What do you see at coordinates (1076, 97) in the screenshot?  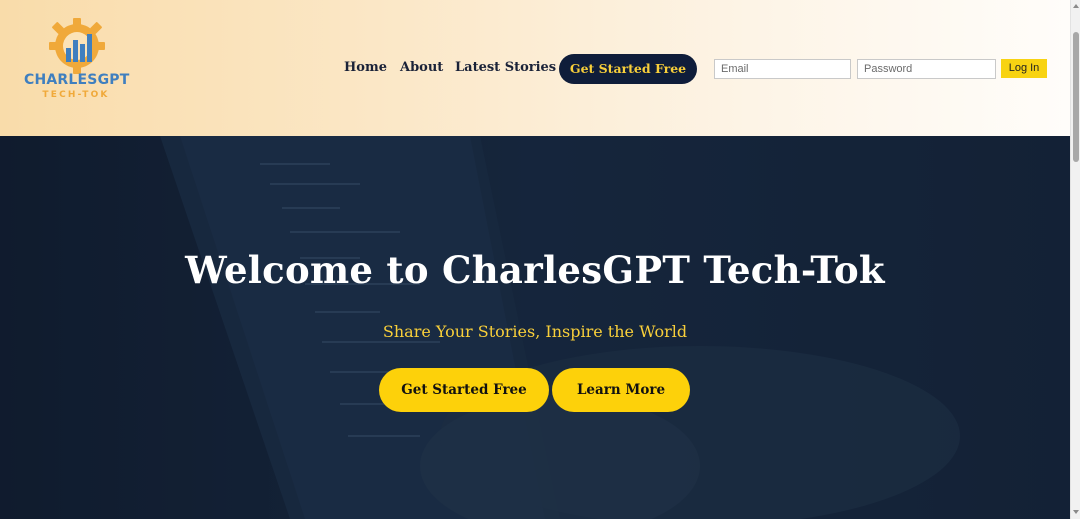 I see `scrollbar-thumb` at bounding box center [1076, 97].